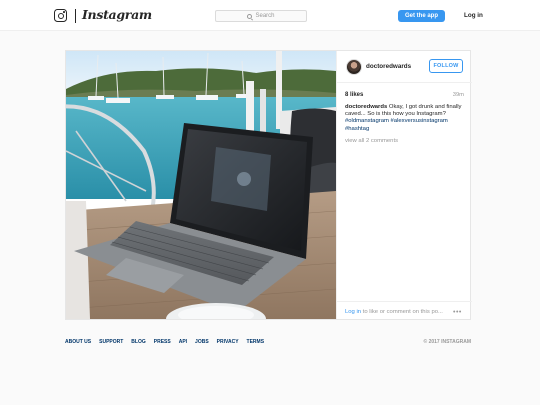  I want to click on search-icon, so click(250, 16).